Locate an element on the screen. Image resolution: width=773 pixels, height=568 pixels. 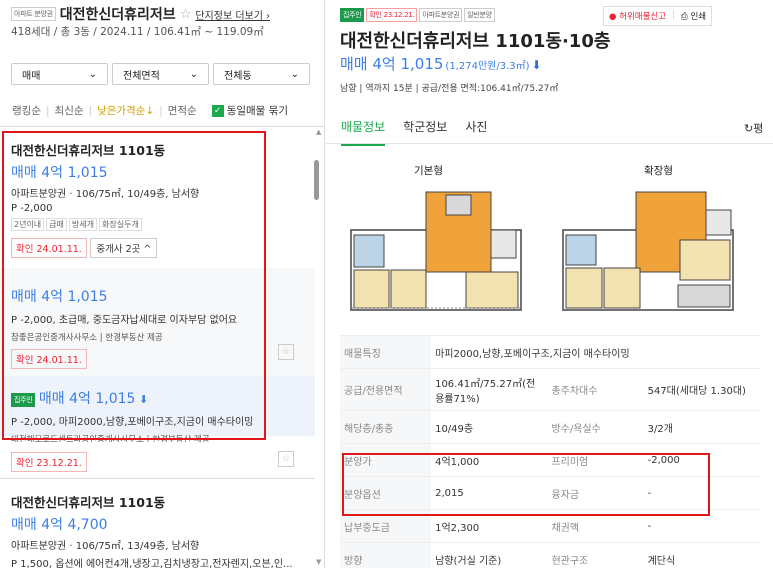
table-row: 해당층/총층 10/49층 방수/욕실수 3/2개 is located at coordinates (550, 427).